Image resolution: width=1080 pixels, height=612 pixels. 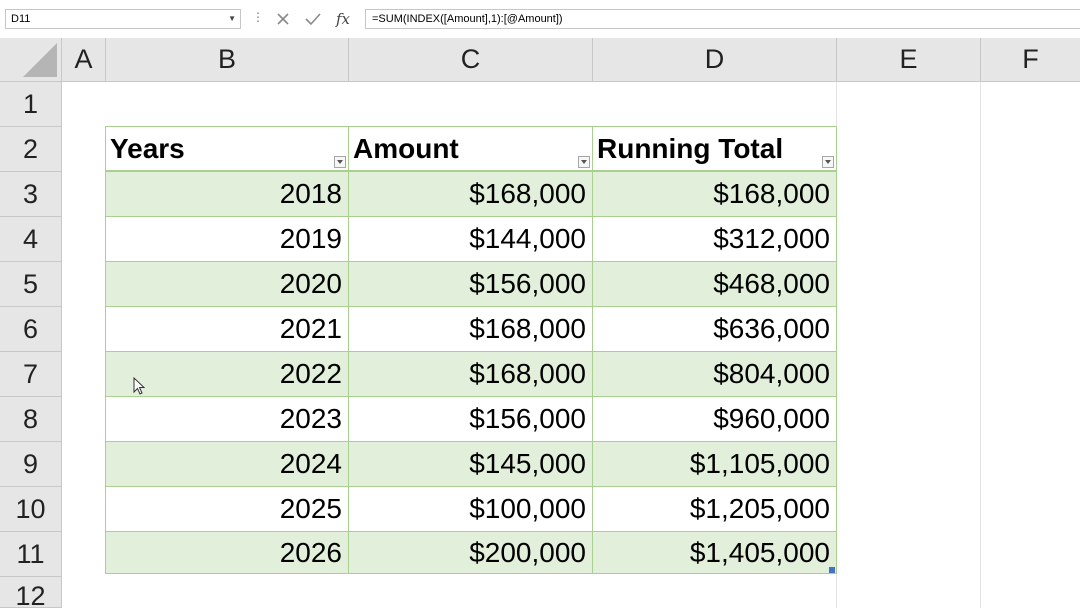 I want to click on column-header-a: A, so click(x=84, y=60).